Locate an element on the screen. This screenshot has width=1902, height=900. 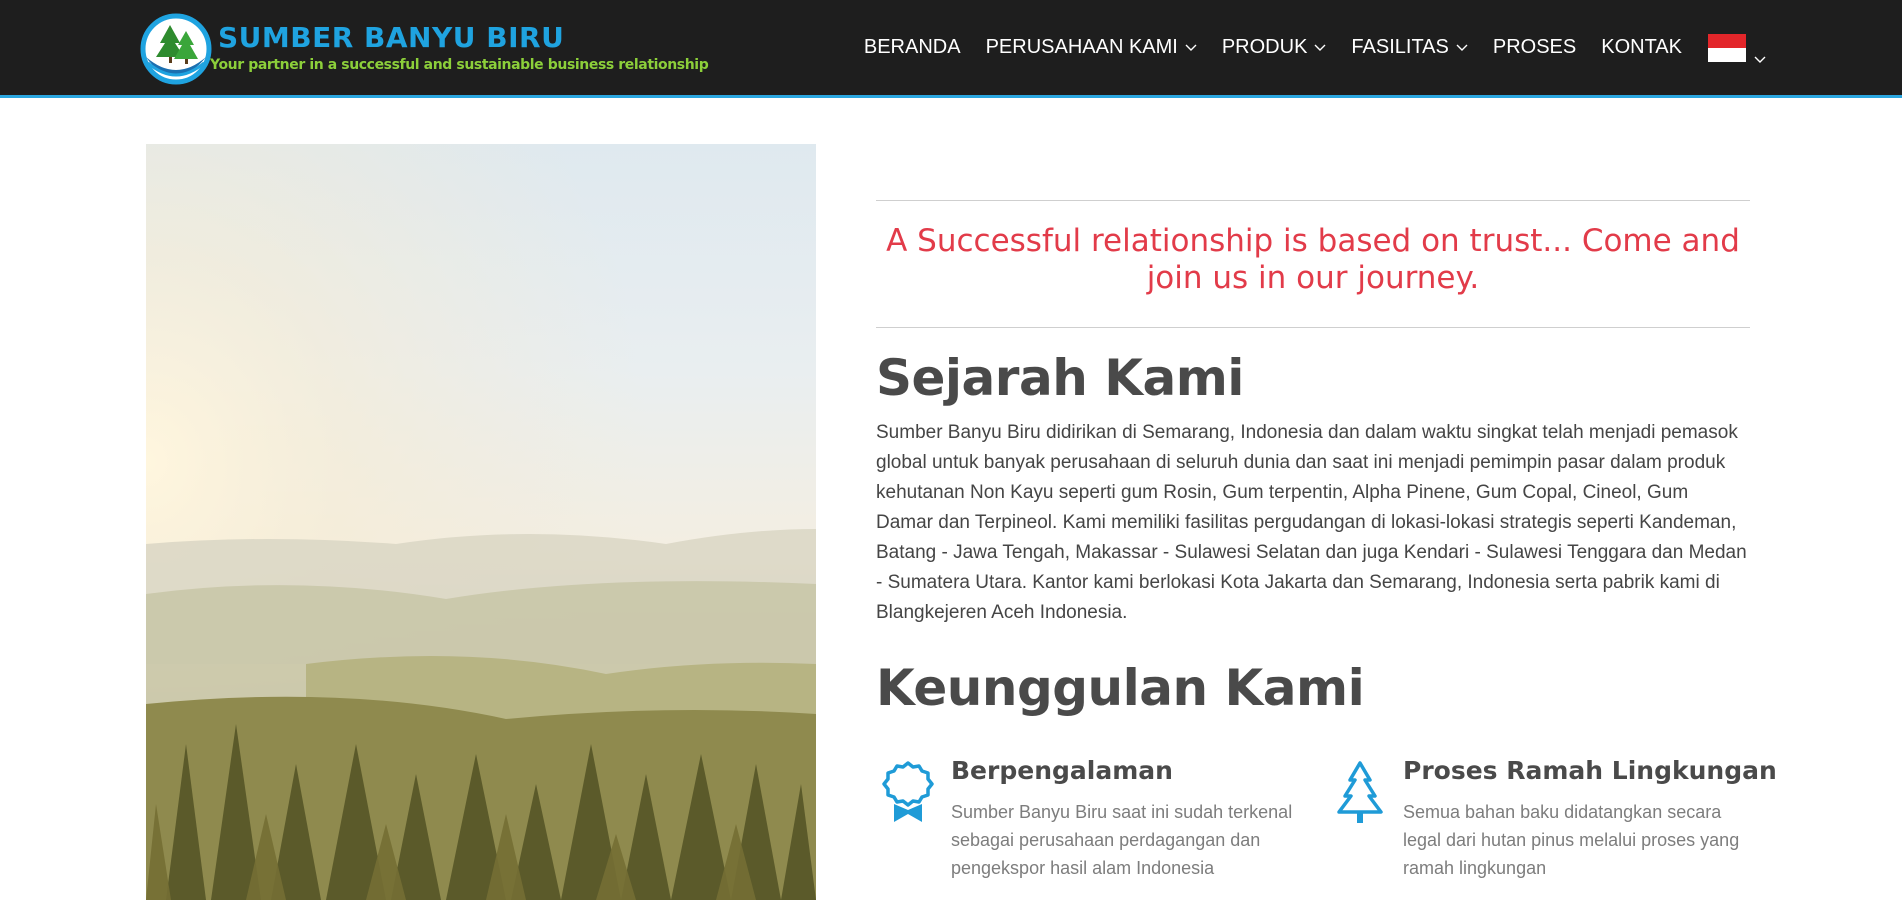
language-selector is located at coordinates (1737, 48).